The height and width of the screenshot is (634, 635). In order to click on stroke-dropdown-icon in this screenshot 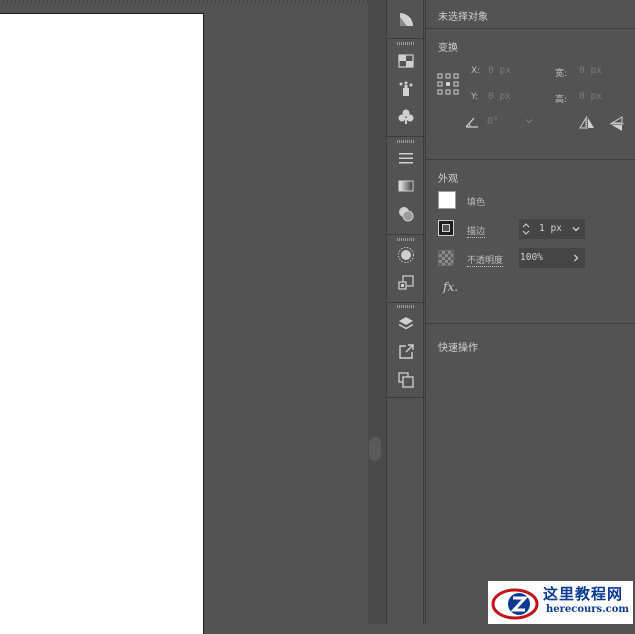, I will do `click(576, 229)`.